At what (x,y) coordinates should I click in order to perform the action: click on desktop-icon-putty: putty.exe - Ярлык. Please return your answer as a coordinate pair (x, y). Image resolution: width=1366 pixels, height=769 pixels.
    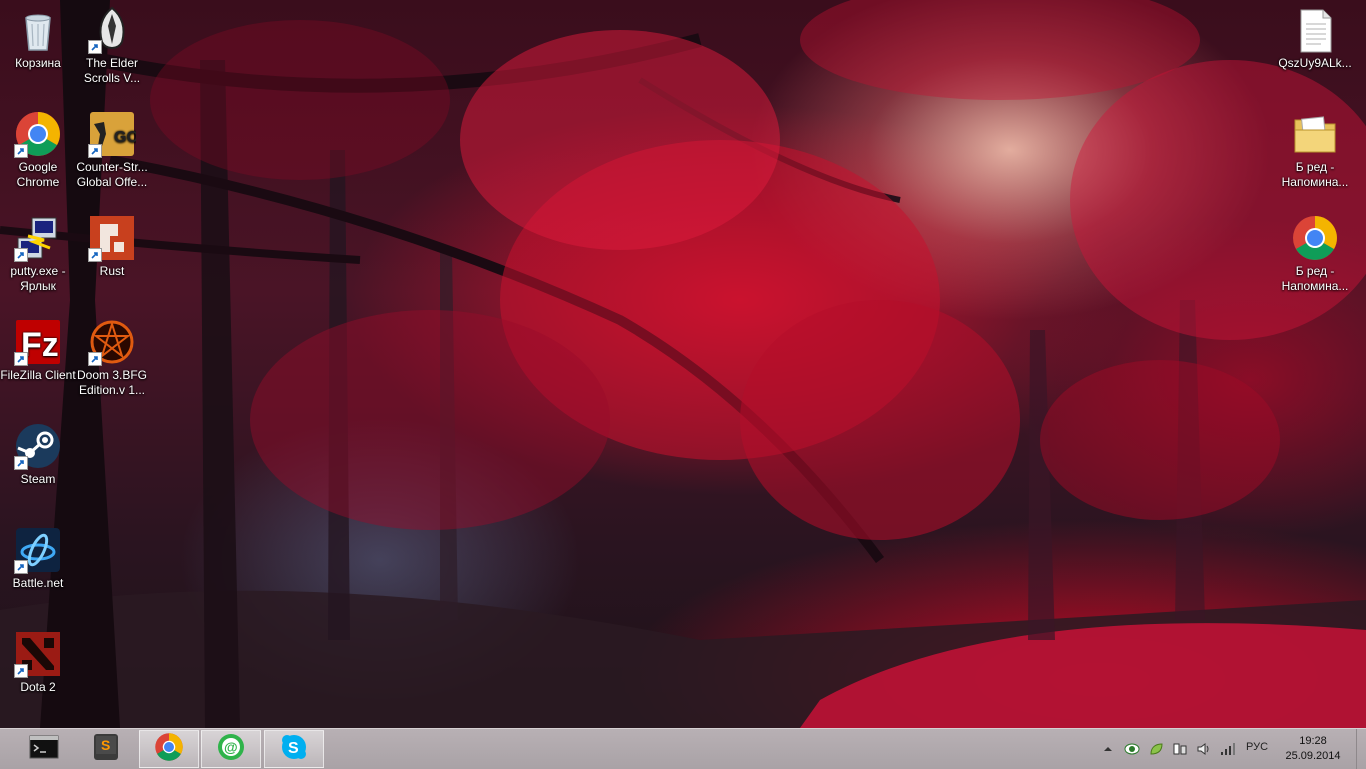
    Looking at the image, I should click on (38, 251).